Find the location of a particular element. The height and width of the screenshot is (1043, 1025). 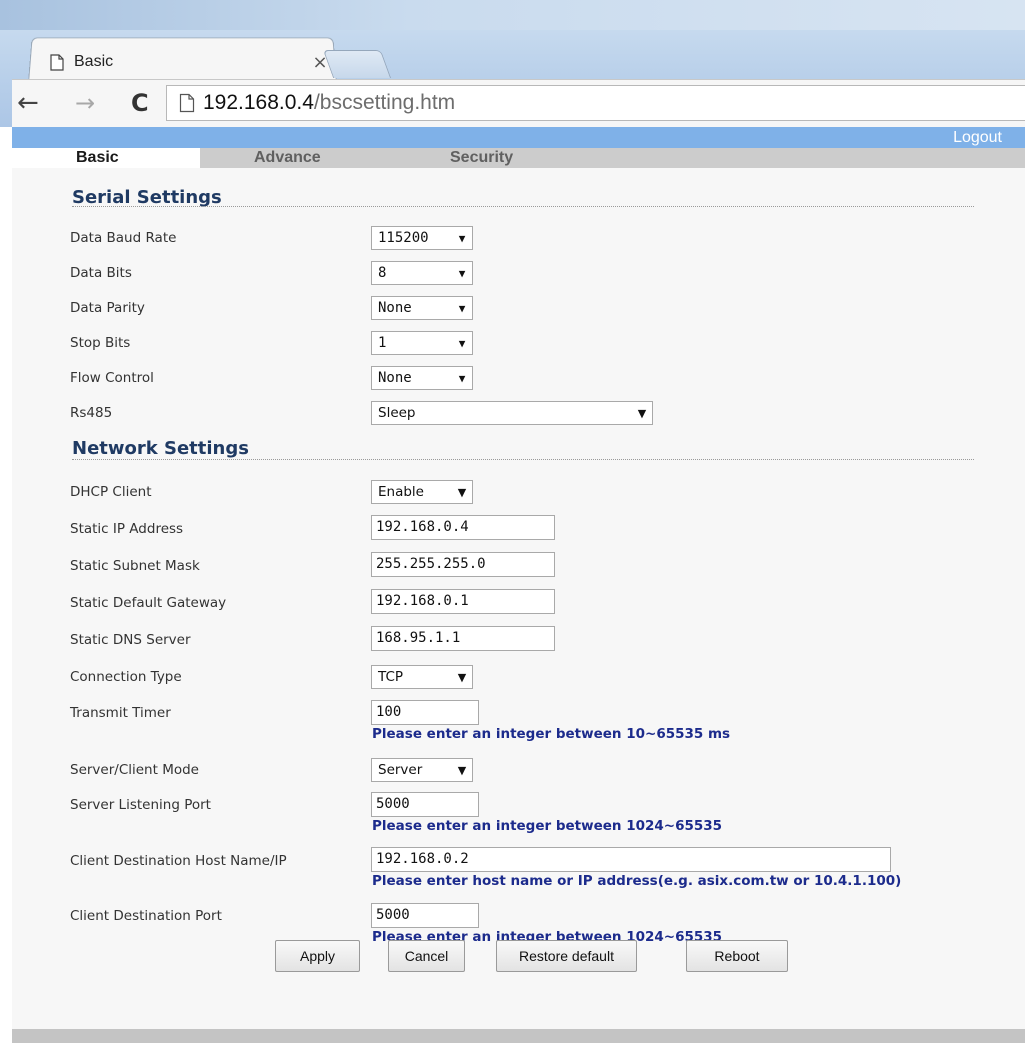

forward-arrow-icon: → is located at coordinates (85, 103).